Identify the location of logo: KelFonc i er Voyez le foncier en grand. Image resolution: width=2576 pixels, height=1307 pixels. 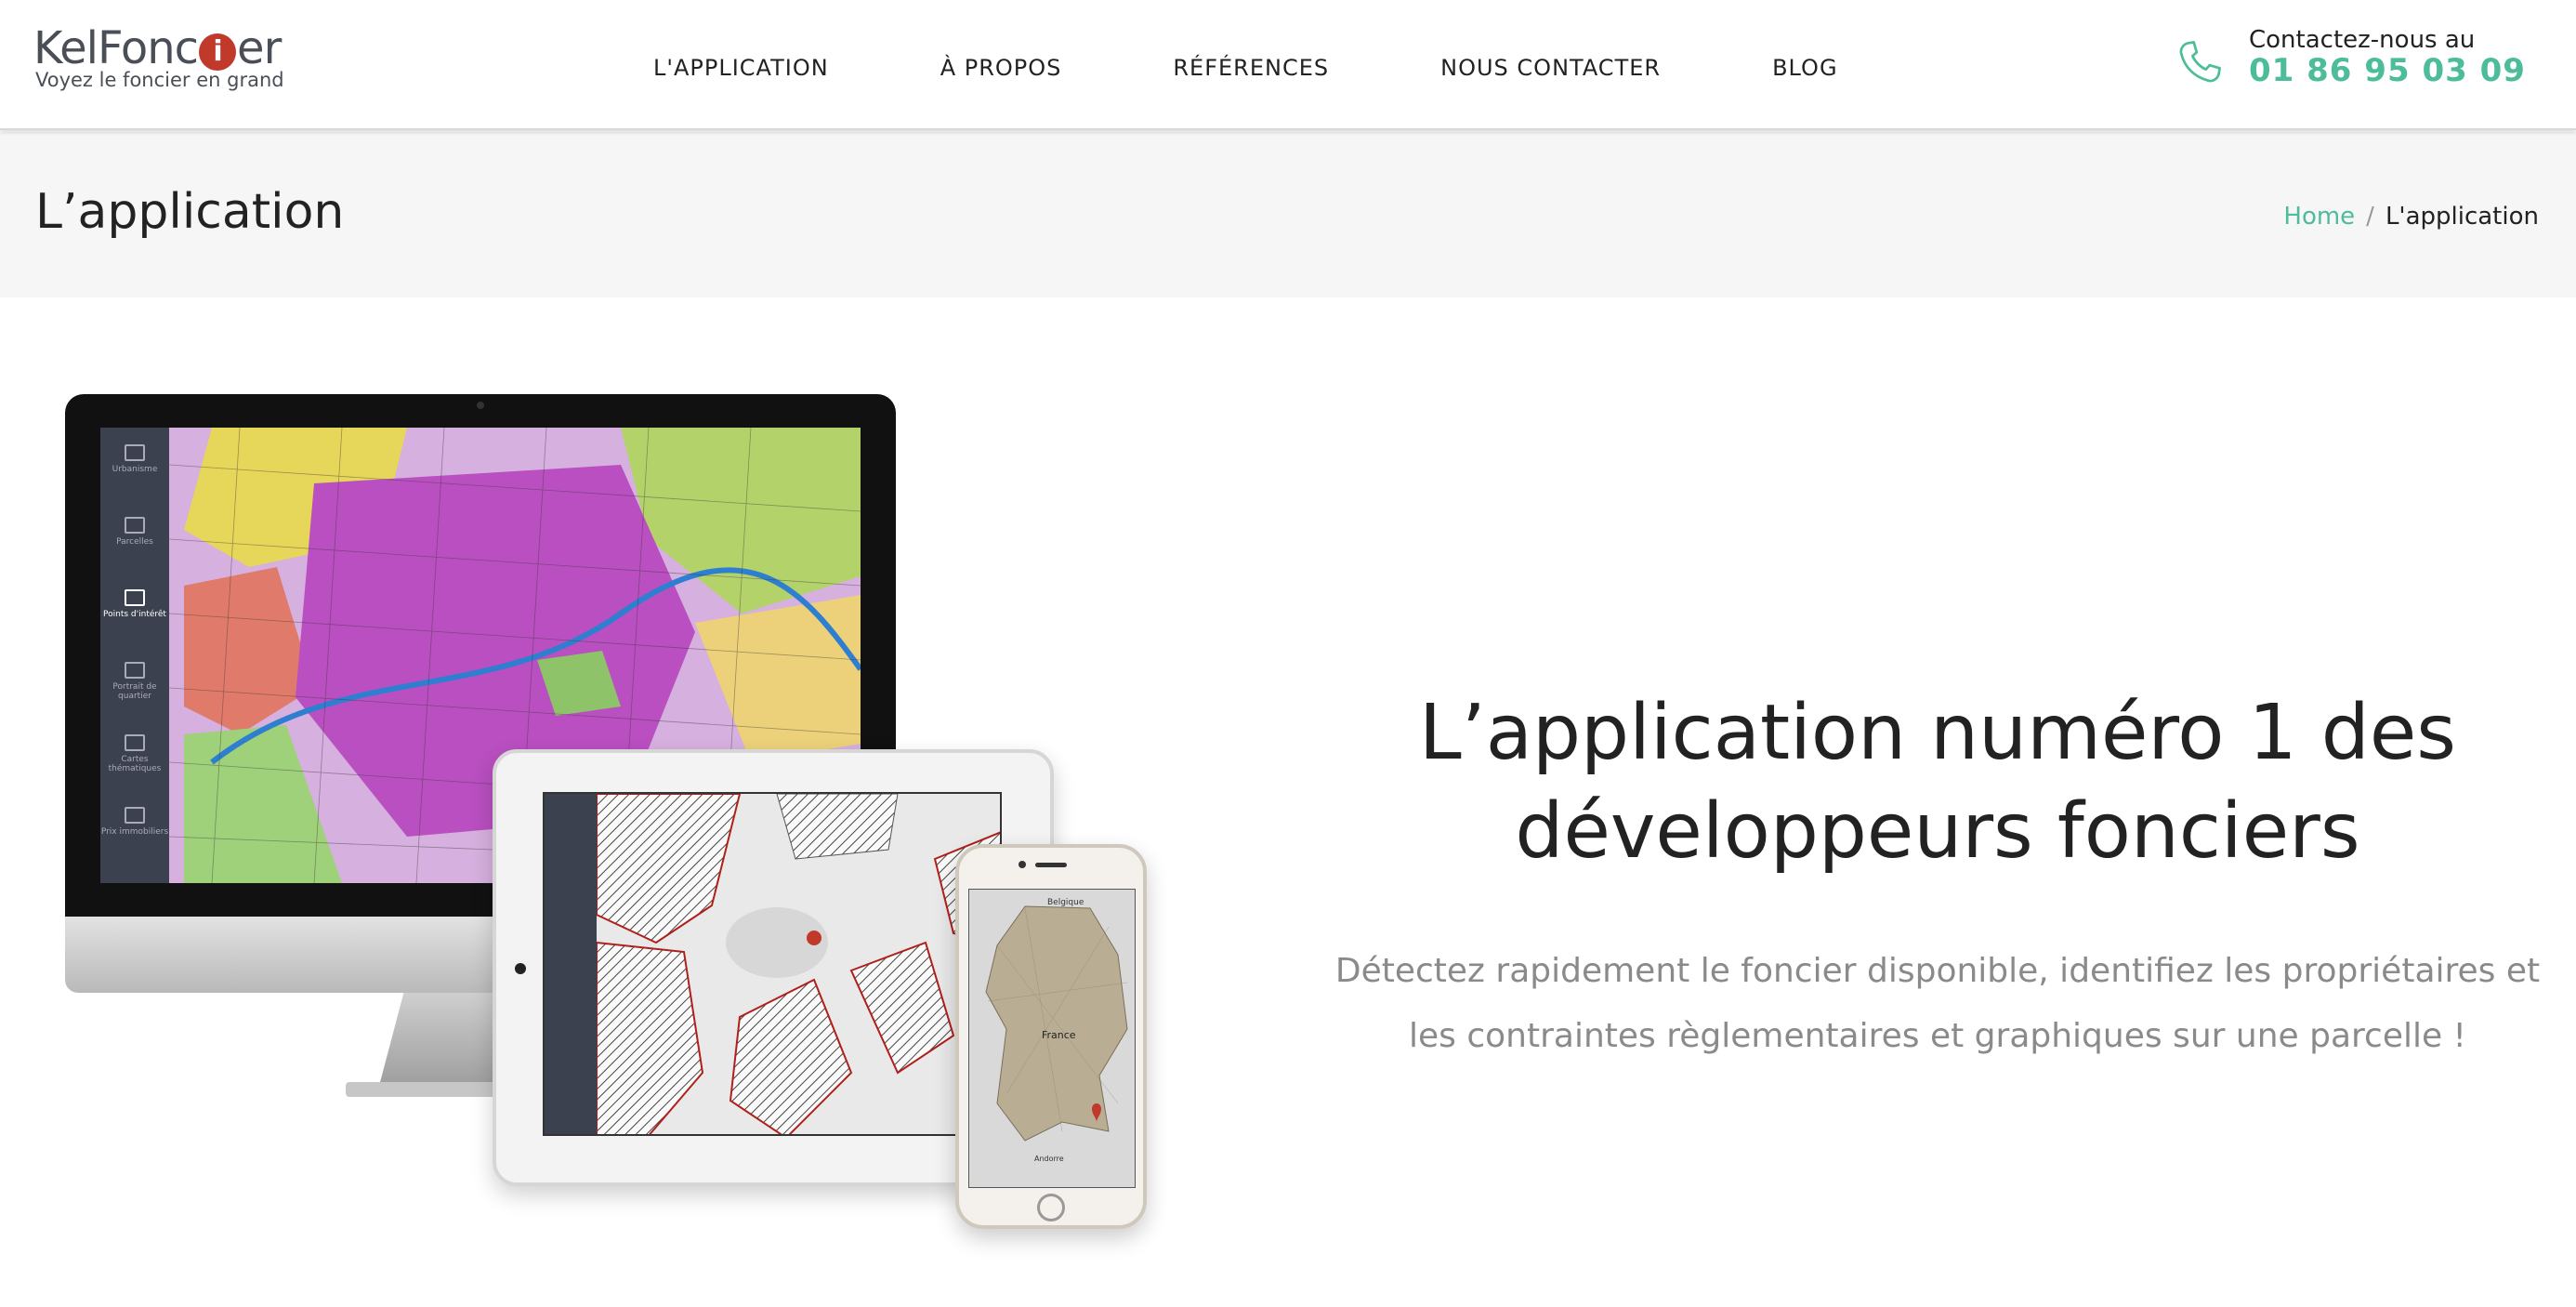
(158, 60).